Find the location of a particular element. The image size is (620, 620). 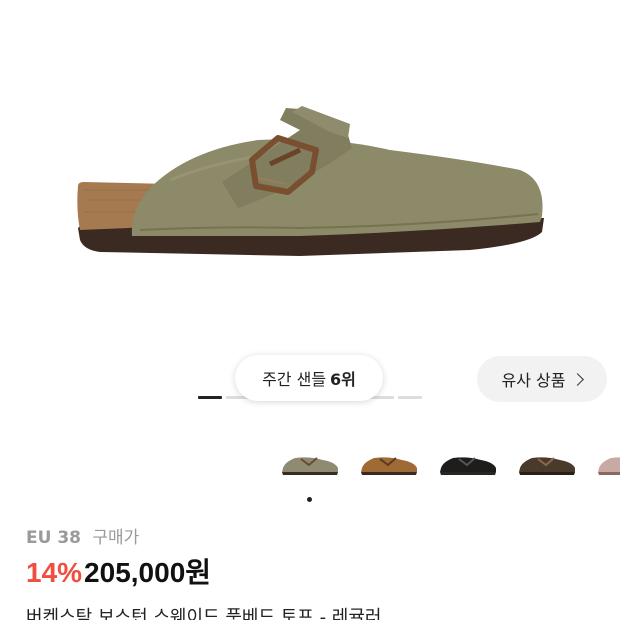

price-info: 14%205,000원 is located at coordinates (118, 573).